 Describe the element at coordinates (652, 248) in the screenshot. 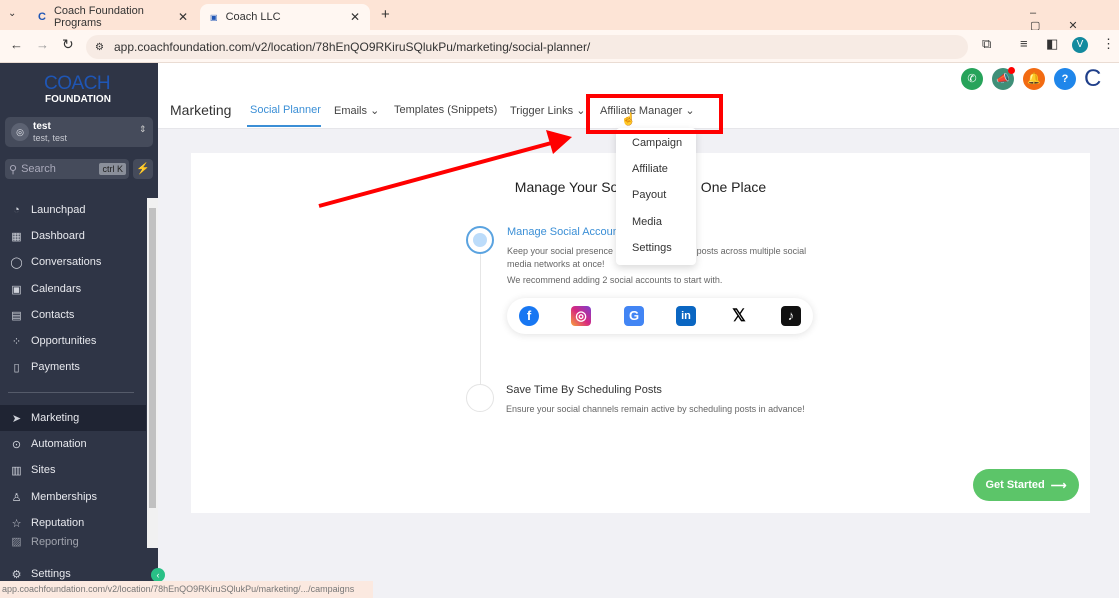

I see `menu-item-settings: Settings` at that location.